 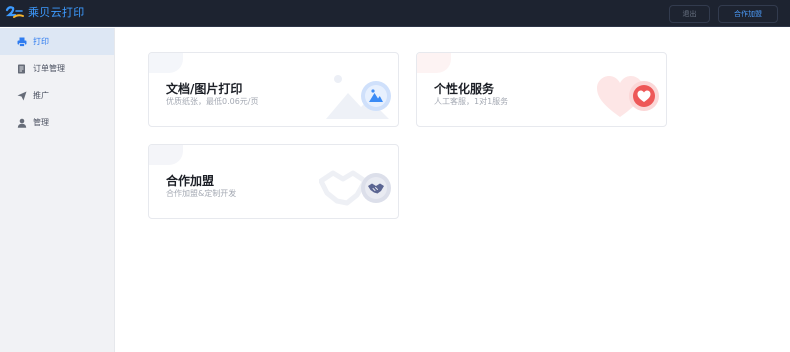 I want to click on franchise-card: 合作加盟 合作加盟&定制开发, so click(x=273, y=181).